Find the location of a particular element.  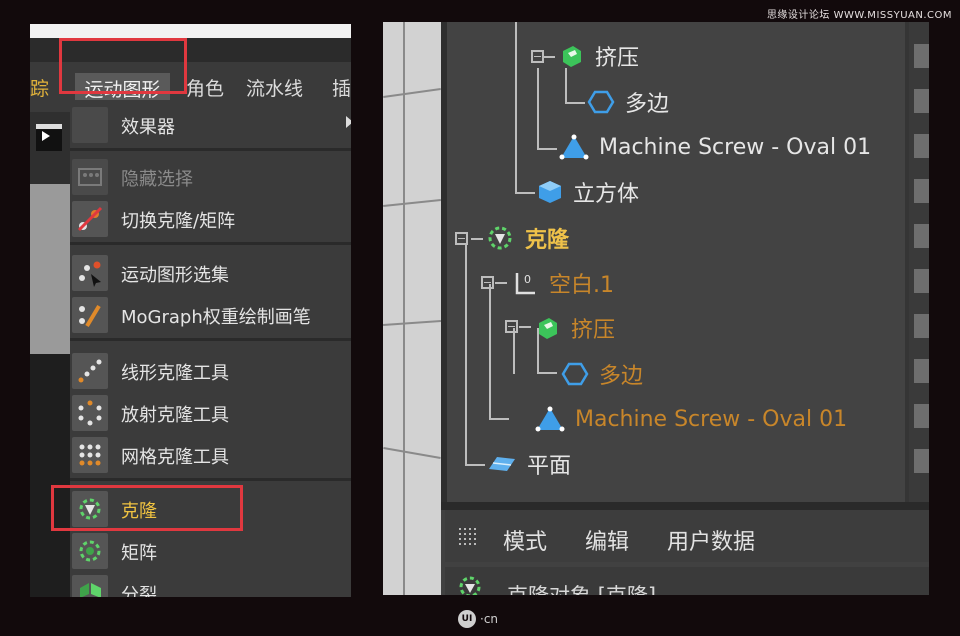

menu-item-label: 放射克隆工具 is located at coordinates (175, 415).